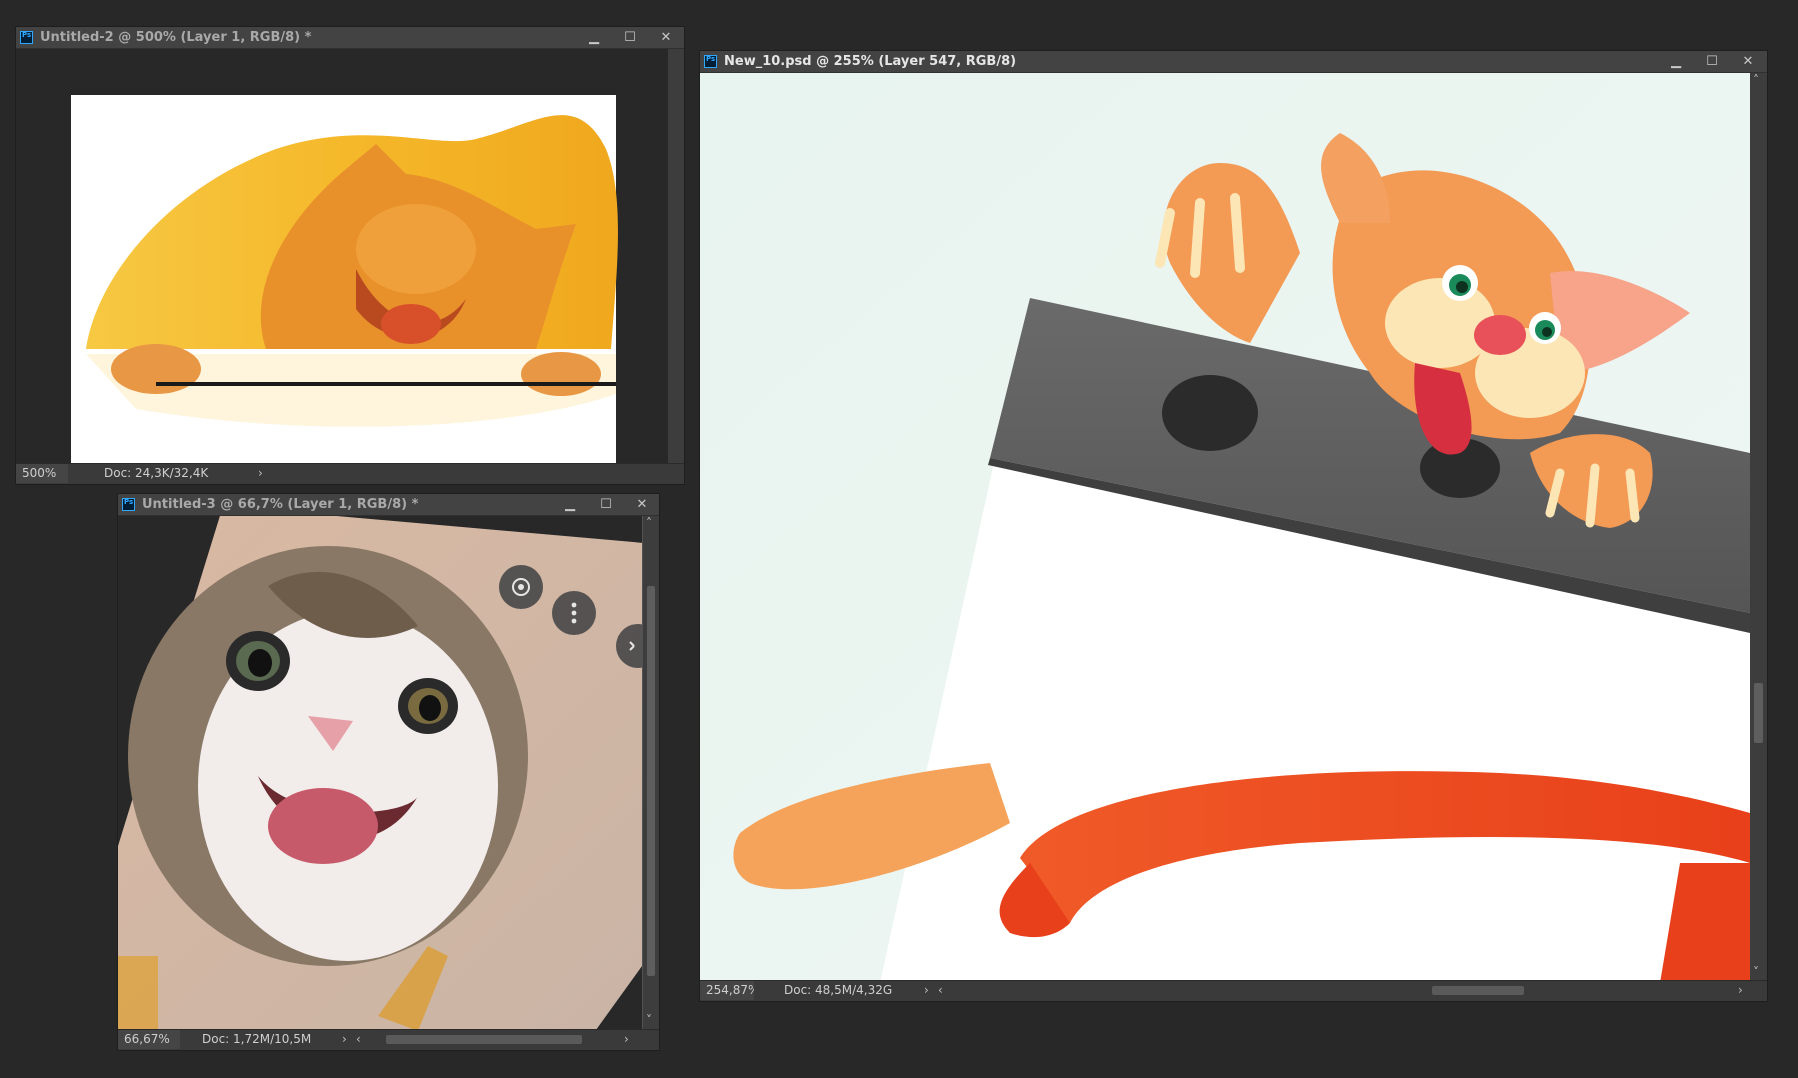  What do you see at coordinates (42, 473) in the screenshot?
I see `zoom-level-field: 500%` at bounding box center [42, 473].